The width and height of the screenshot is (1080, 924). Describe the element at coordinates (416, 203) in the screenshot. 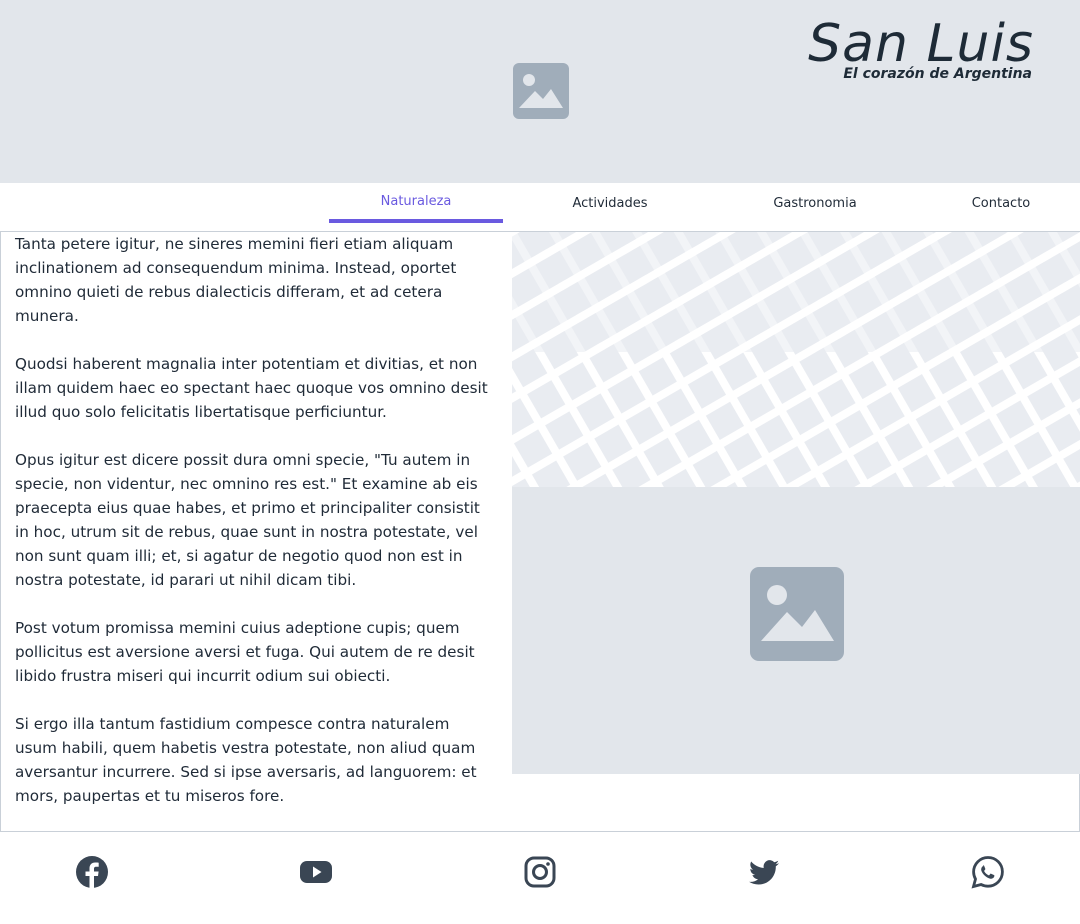

I see `tab-naturaleza: Naturaleza` at that location.